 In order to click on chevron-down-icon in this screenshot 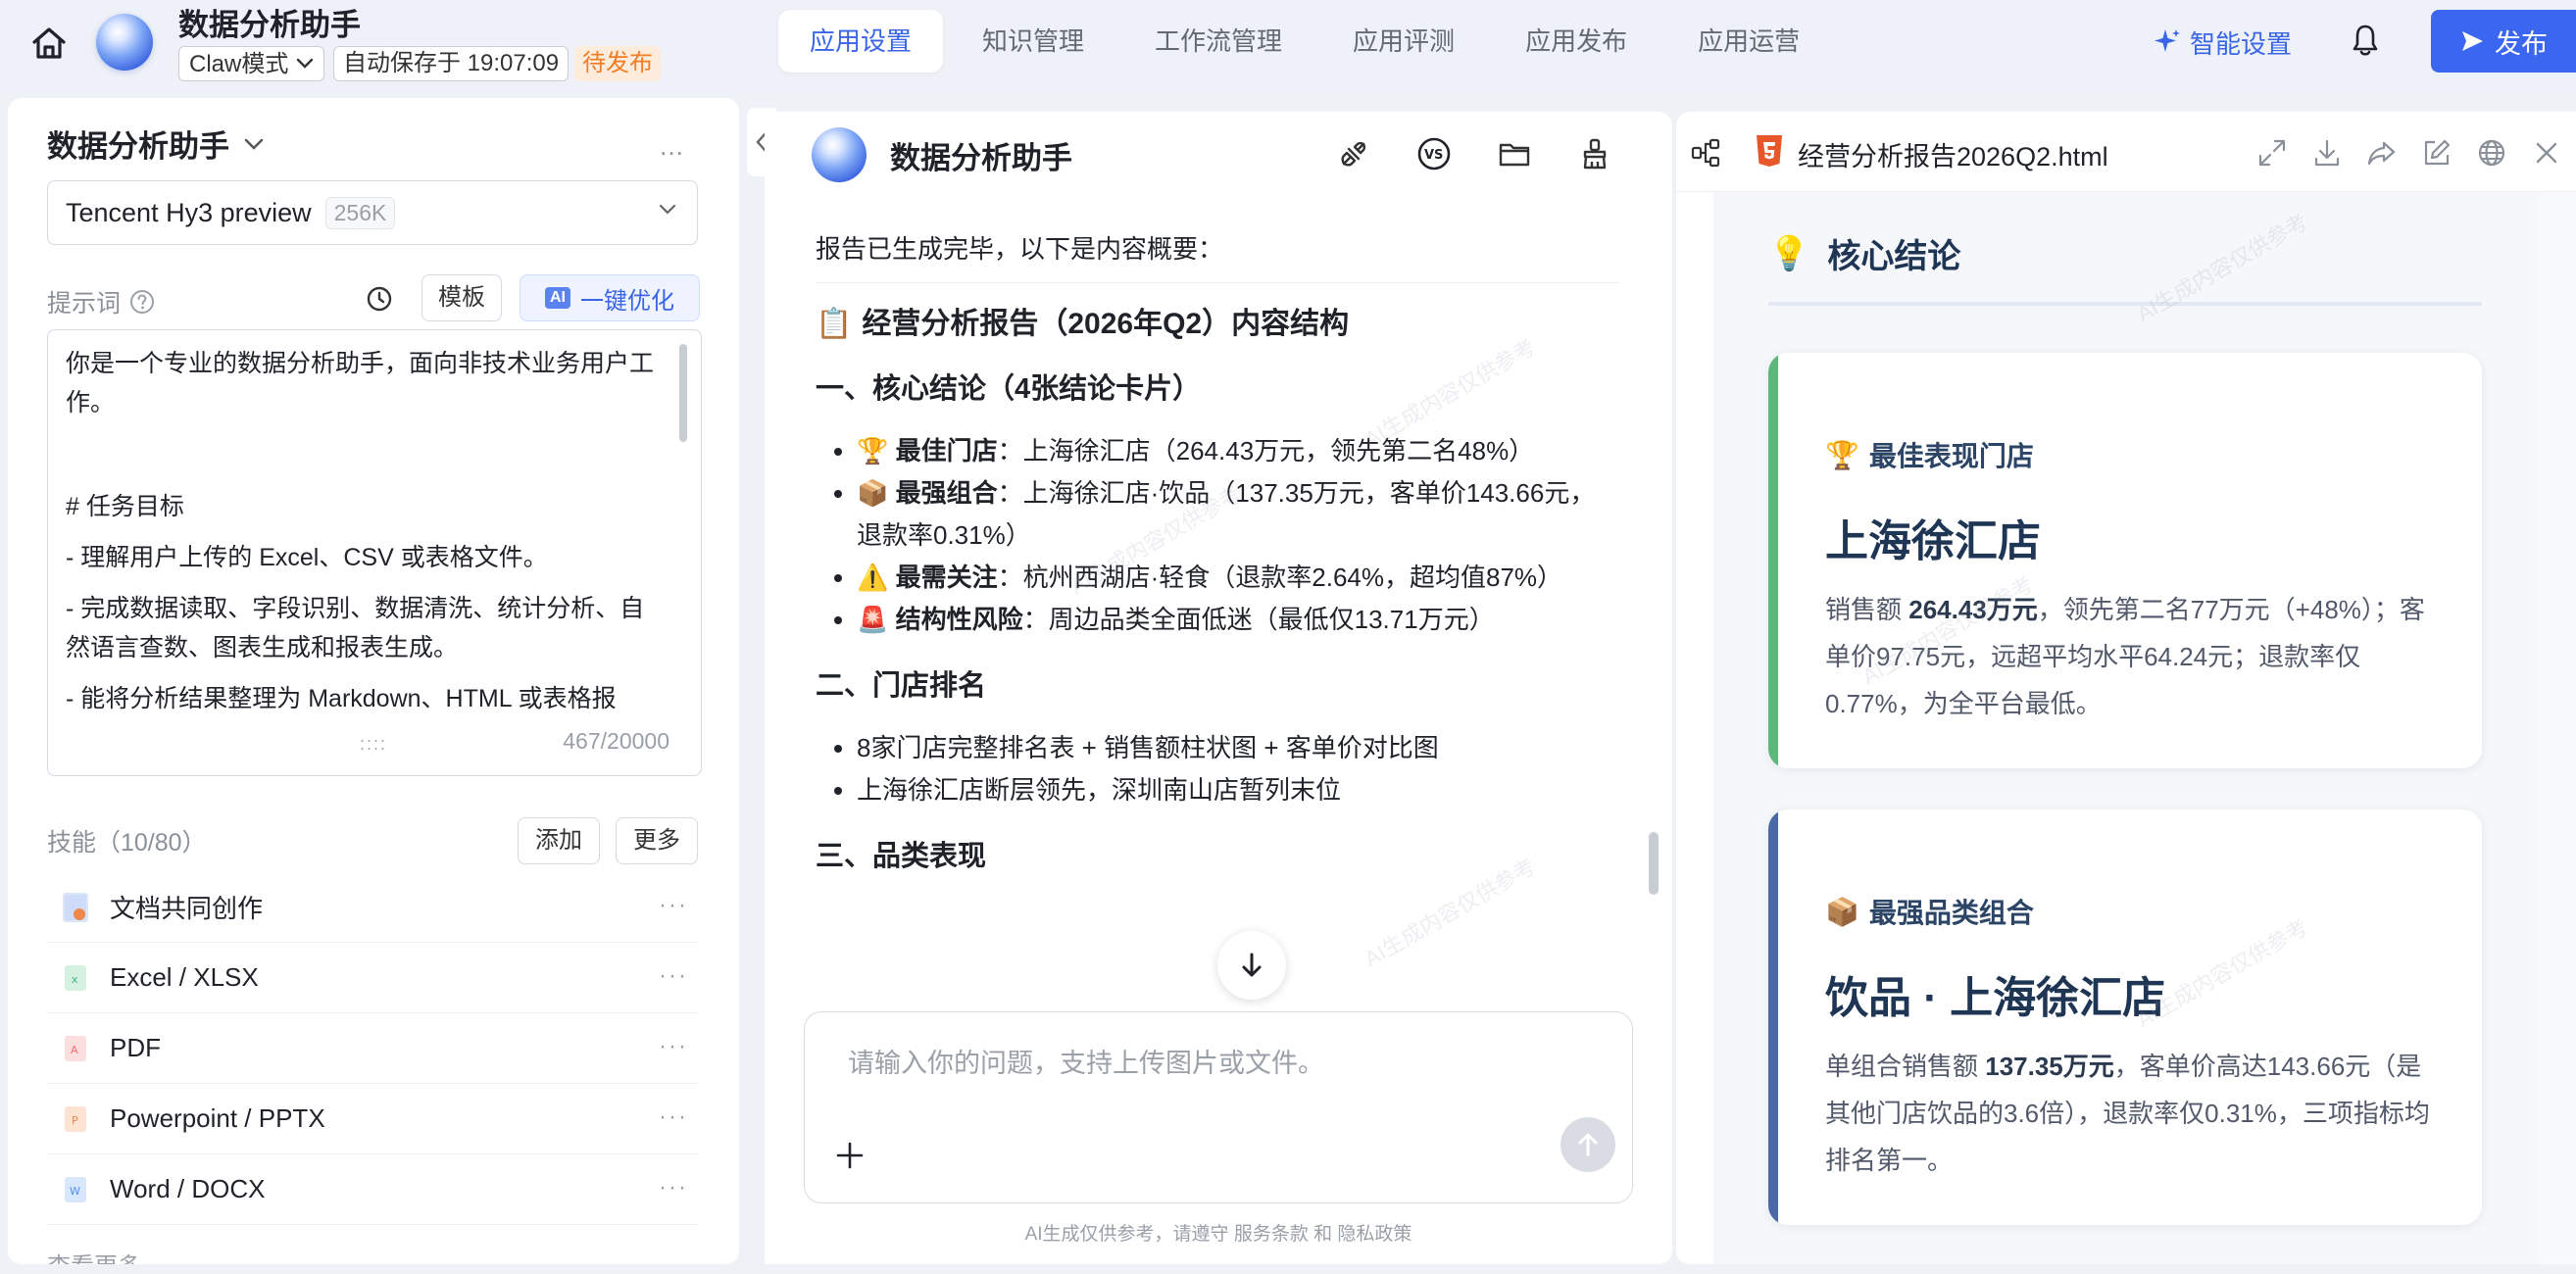, I will do `click(305, 63)`.